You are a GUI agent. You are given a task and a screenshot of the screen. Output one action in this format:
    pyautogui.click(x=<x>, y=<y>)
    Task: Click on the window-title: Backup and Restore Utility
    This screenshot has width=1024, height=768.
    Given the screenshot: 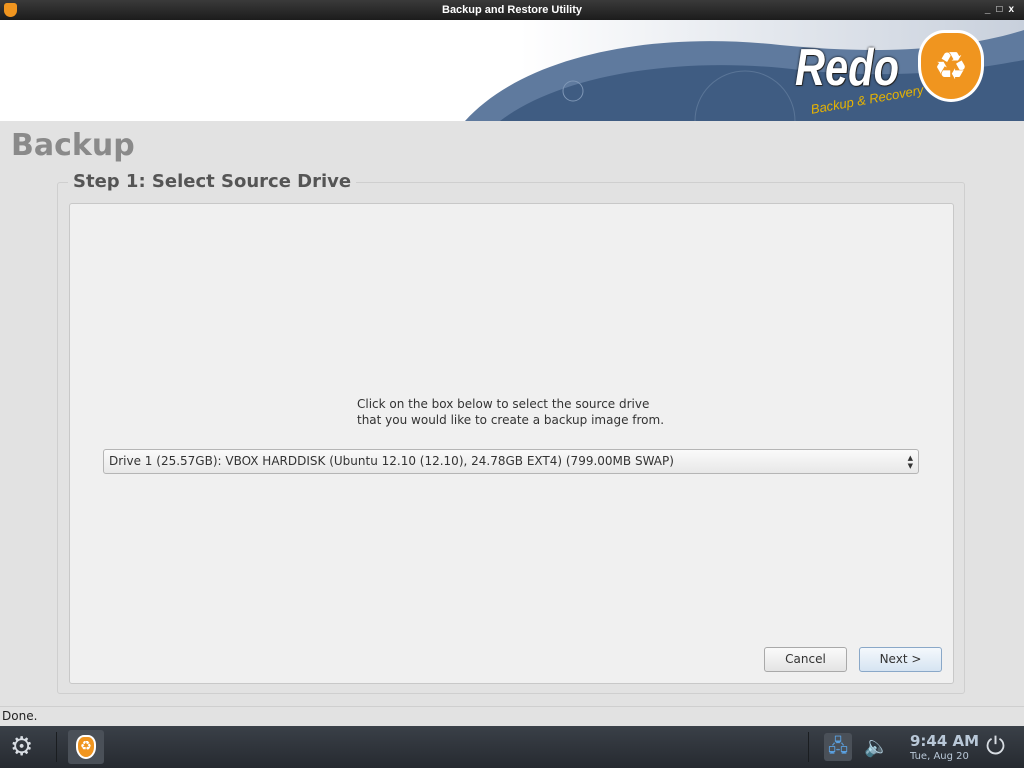 What is the action you would take?
    pyautogui.click(x=512, y=10)
    